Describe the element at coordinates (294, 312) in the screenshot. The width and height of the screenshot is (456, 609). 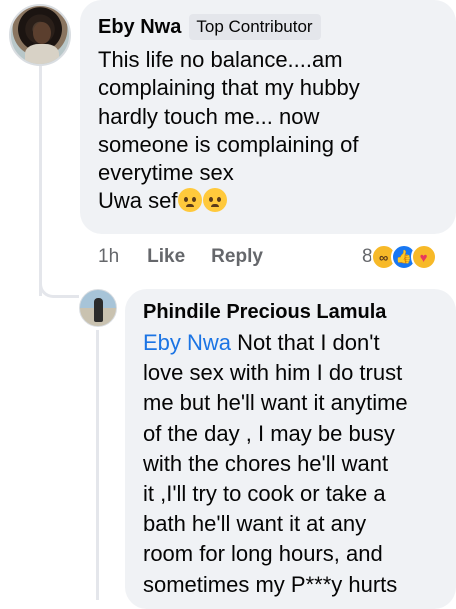
I see `reply-author-name: Phindile Precious Lamula` at that location.